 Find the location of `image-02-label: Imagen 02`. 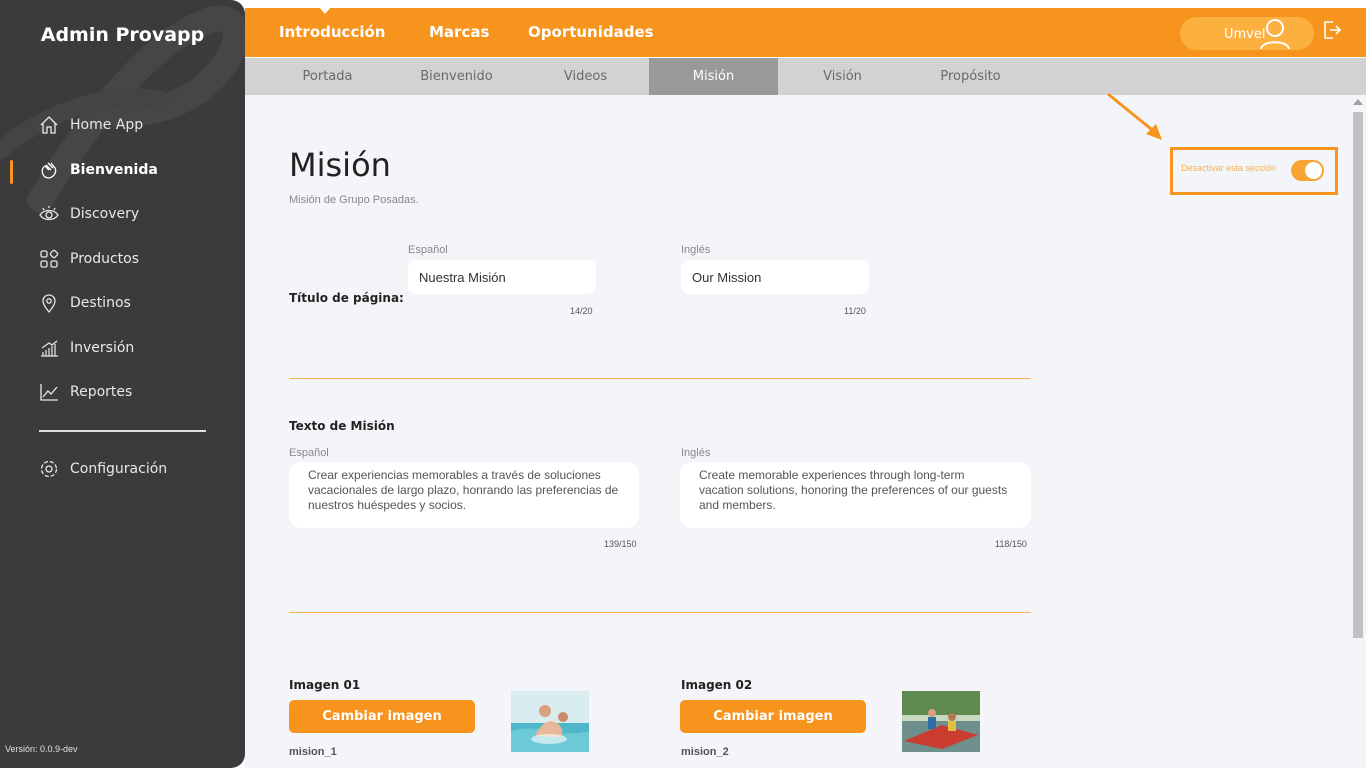

image-02-label: Imagen 02 is located at coordinates (717, 685).